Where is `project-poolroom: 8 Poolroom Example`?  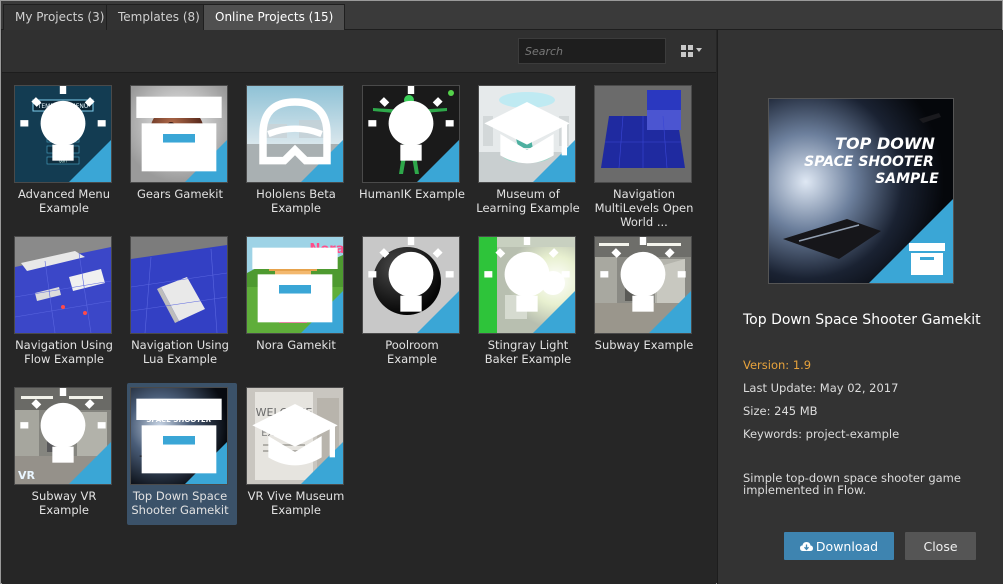
project-poolroom: 8 Poolroom Example is located at coordinates (414, 303).